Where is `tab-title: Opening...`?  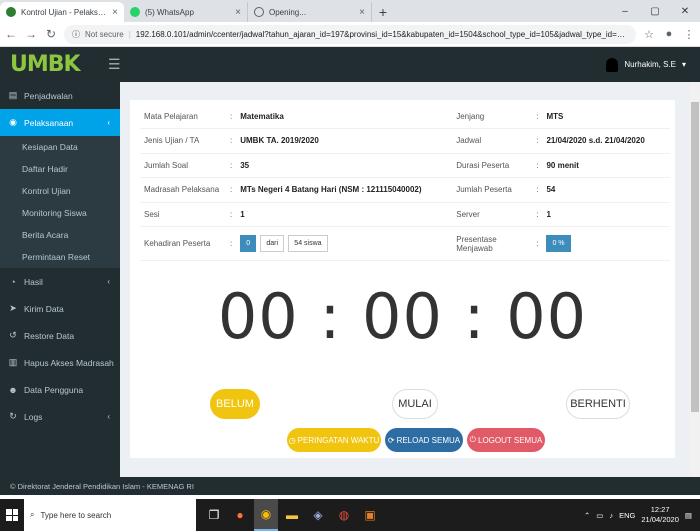 tab-title: Opening... is located at coordinates (287, 12).